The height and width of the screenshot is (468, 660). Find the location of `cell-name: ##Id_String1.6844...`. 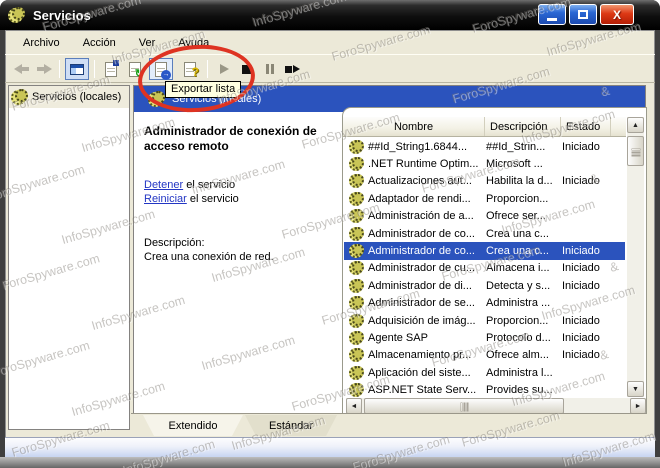

cell-name: ##Id_String1.6844... is located at coordinates (418, 146).